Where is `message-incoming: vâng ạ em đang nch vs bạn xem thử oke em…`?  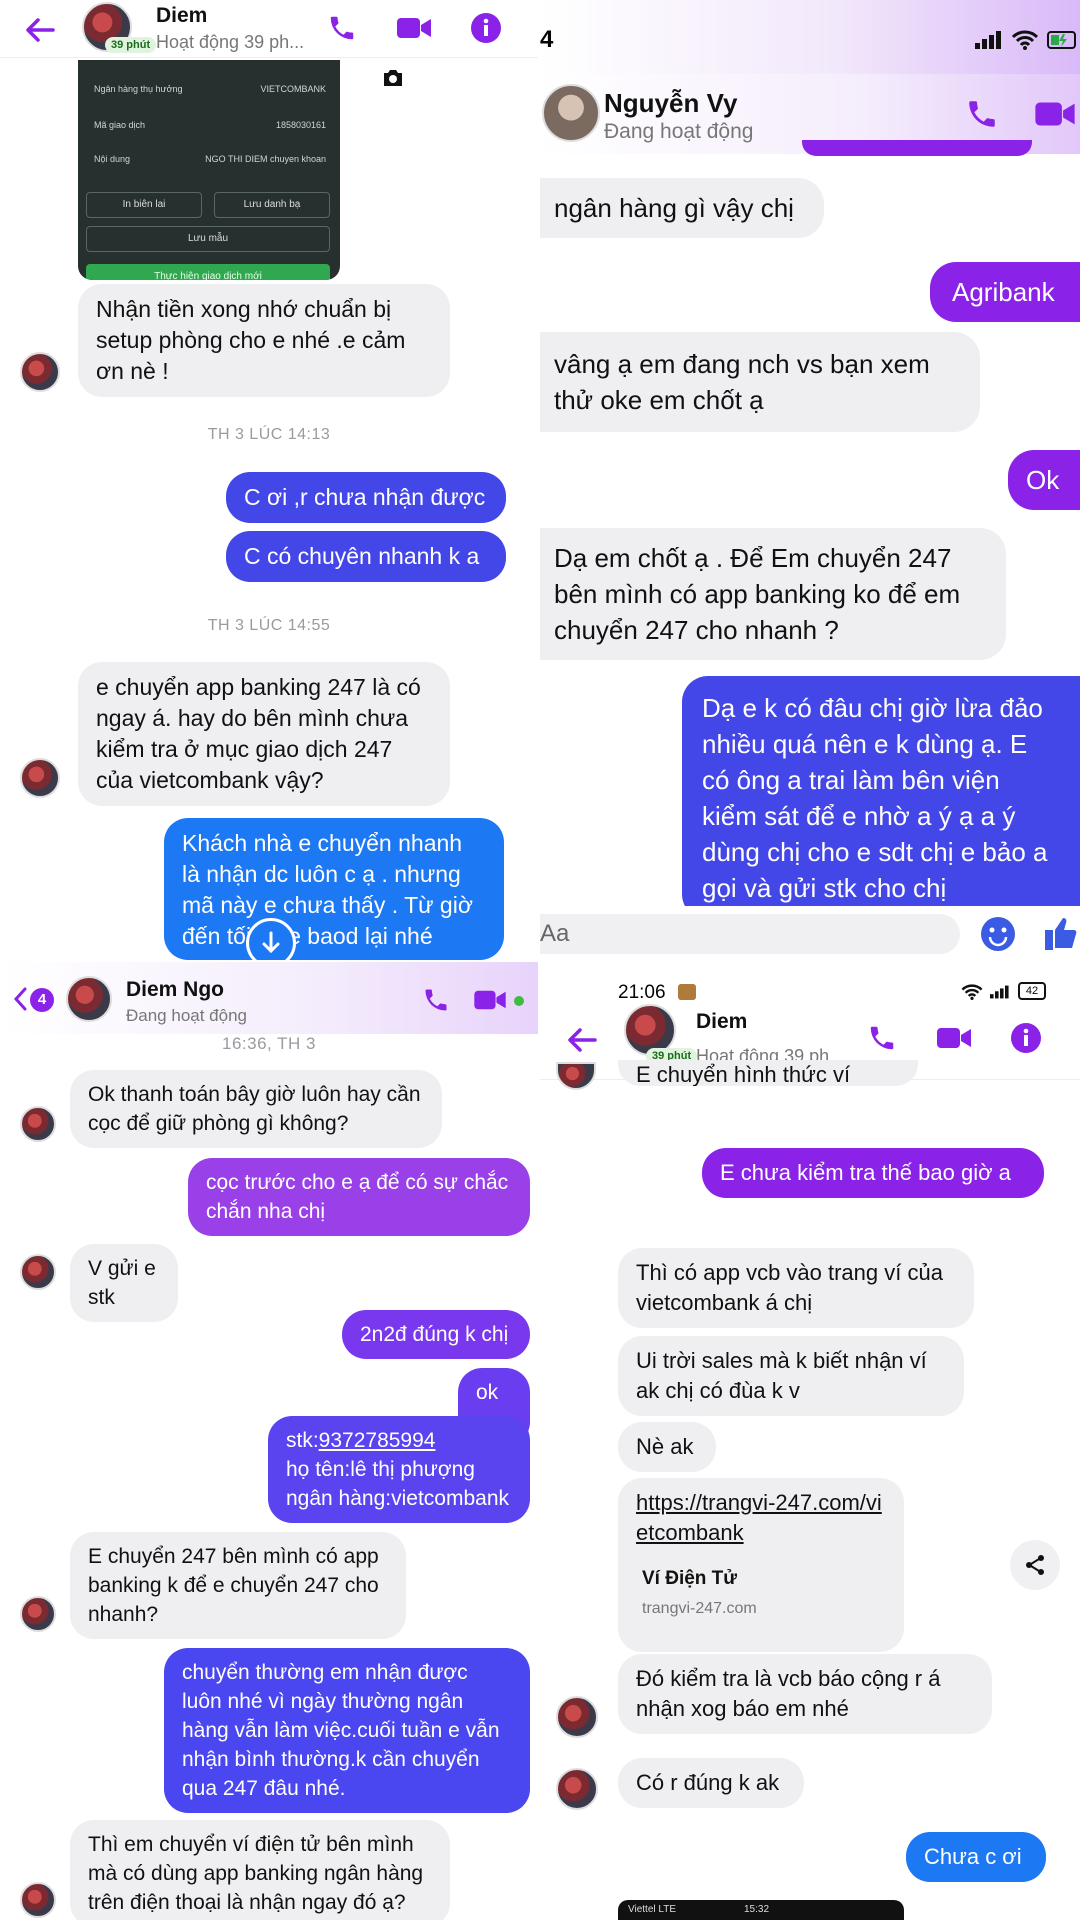
message-incoming: vâng ạ em đang nch vs bạn xem thử oke em… is located at coordinates (760, 382).